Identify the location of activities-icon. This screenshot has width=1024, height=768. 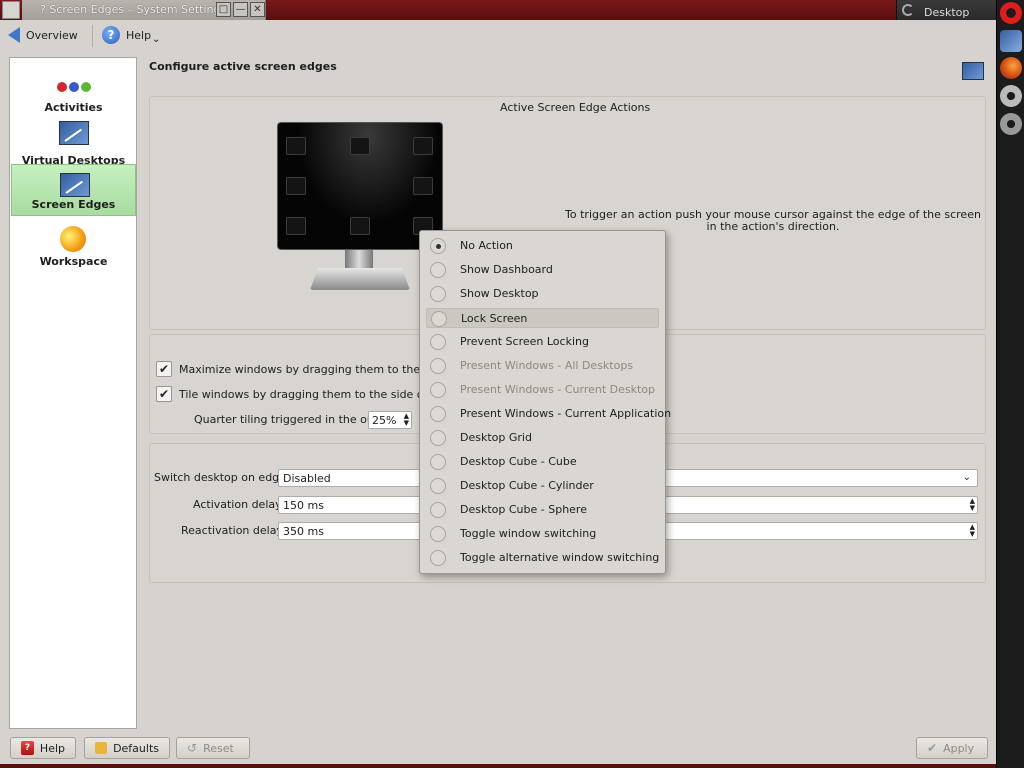
(74, 87).